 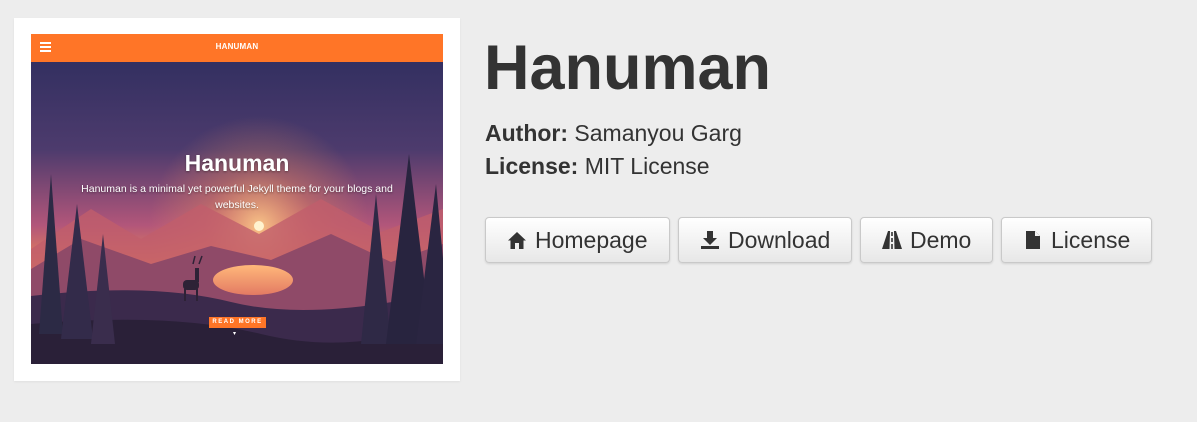 I want to click on license-button-label: License, so click(x=1091, y=239).